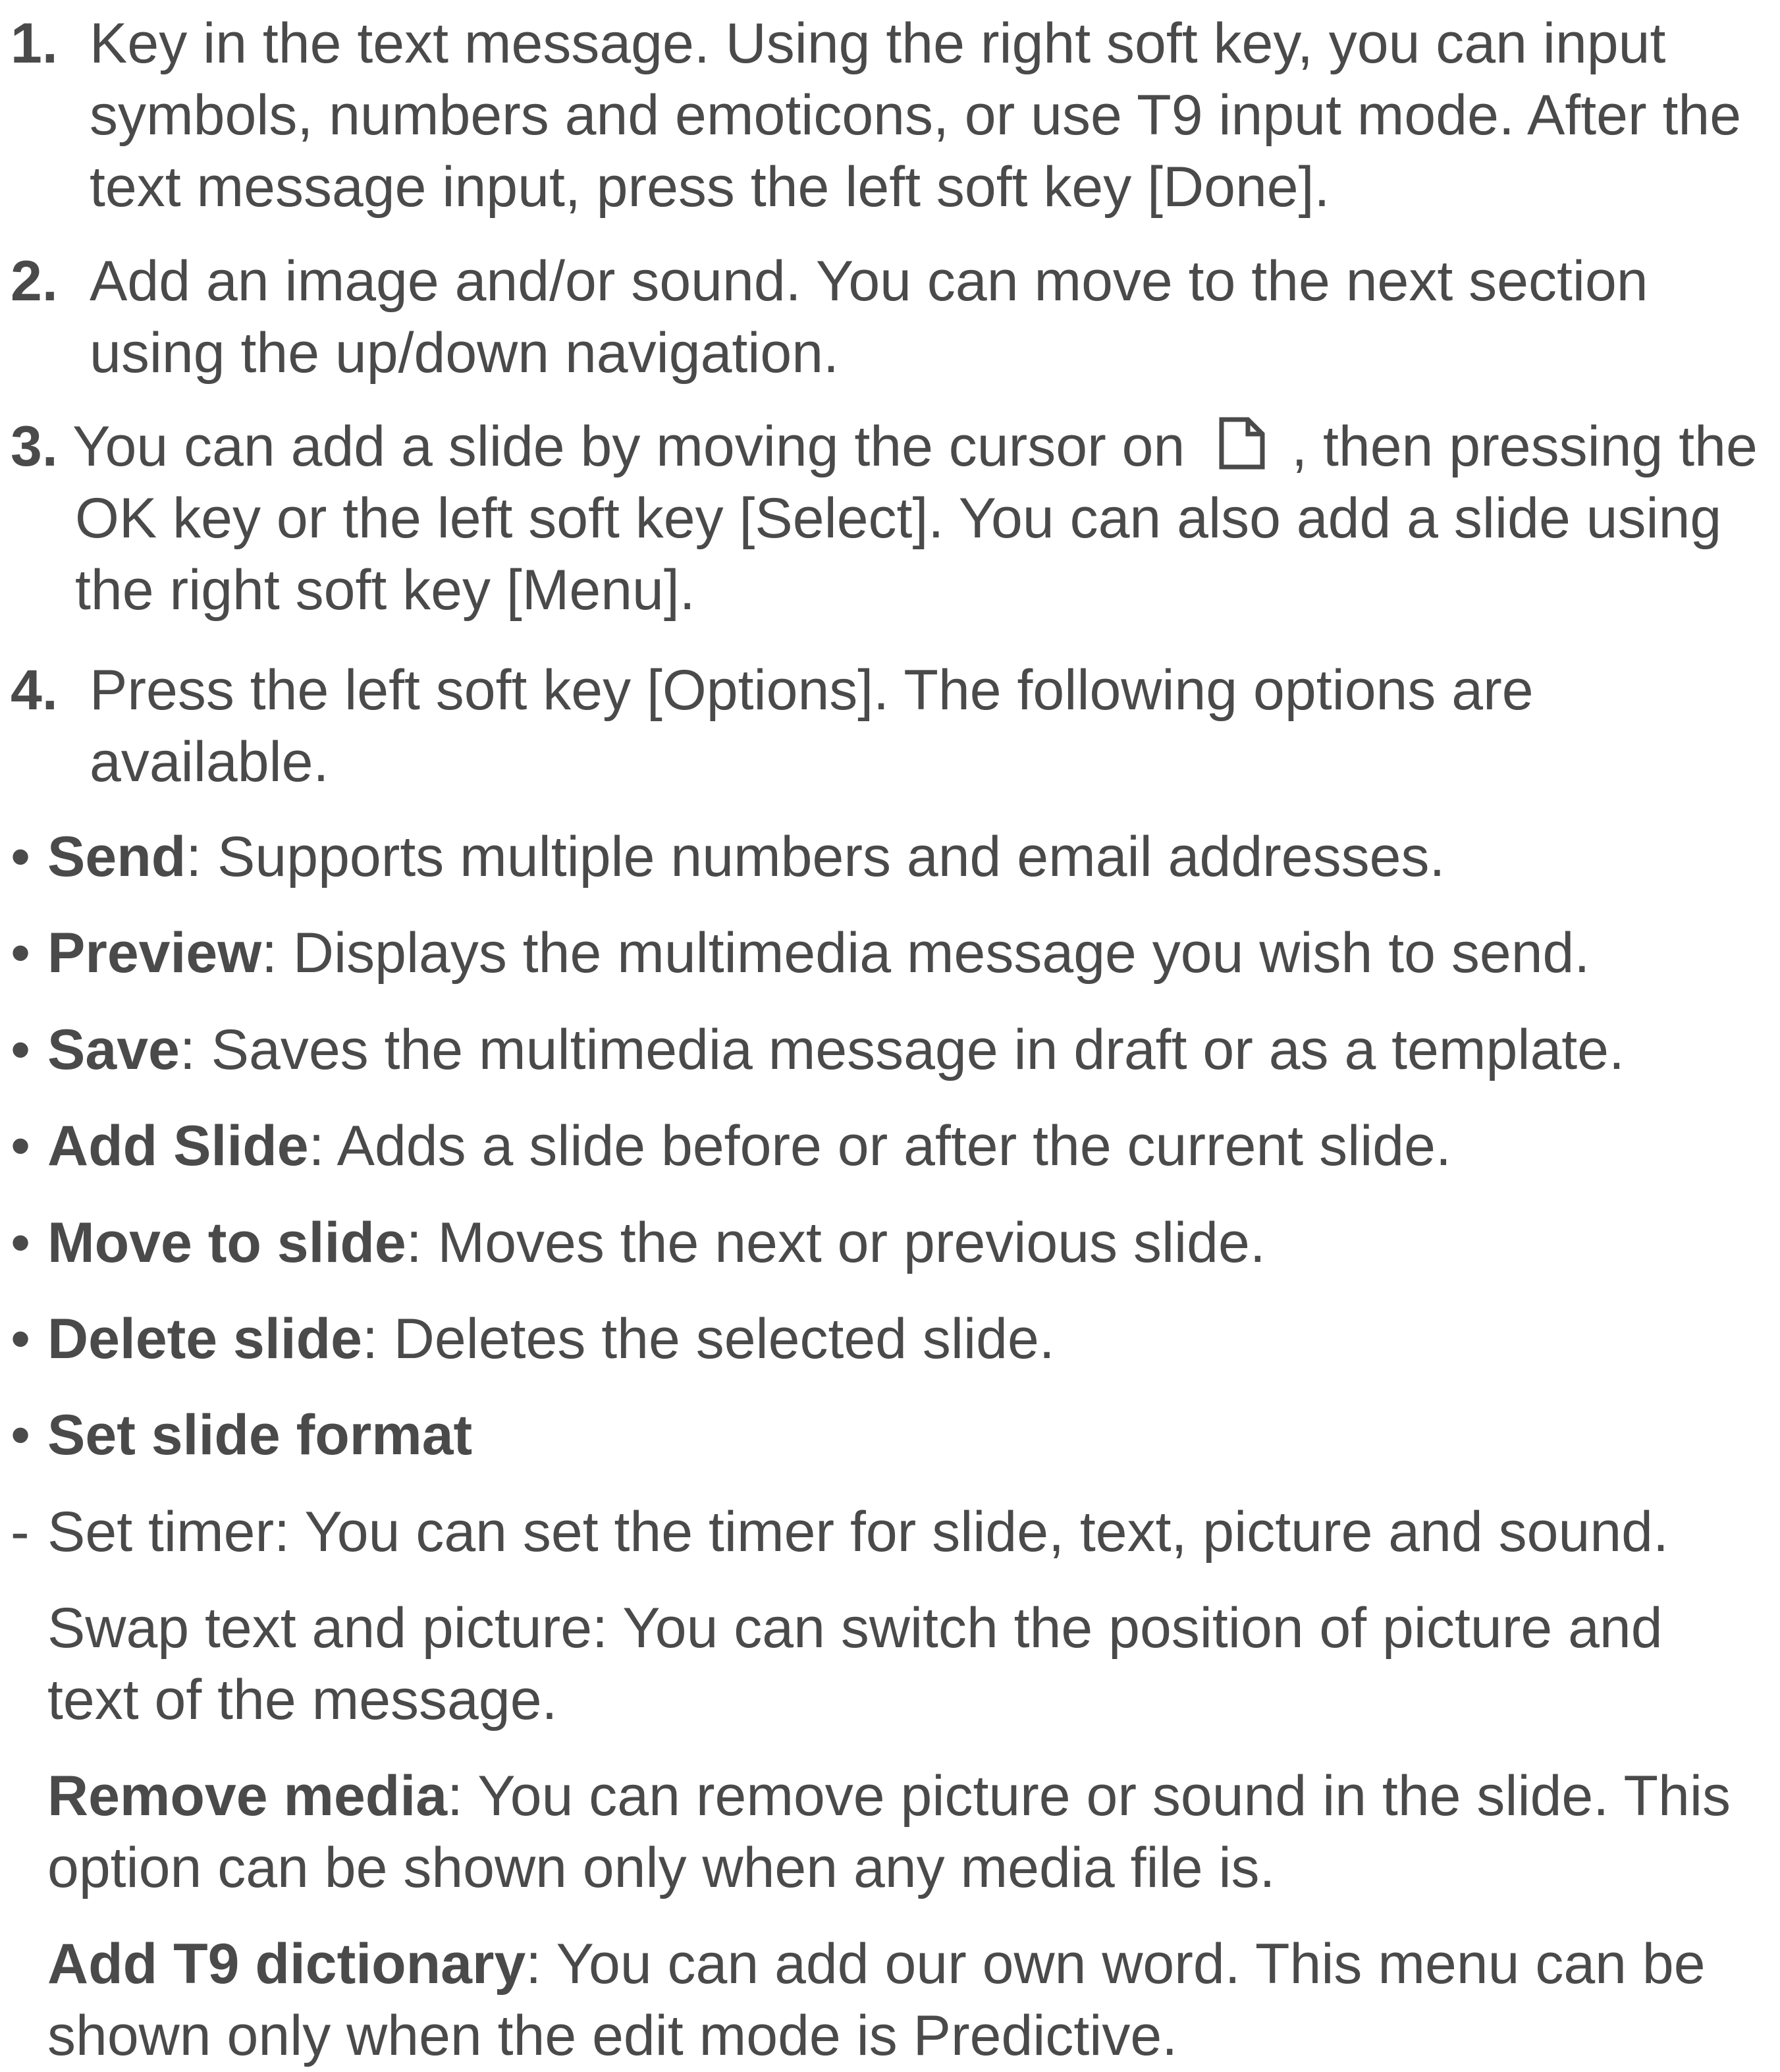 The width and height of the screenshot is (1780, 2072). What do you see at coordinates (154, 953) in the screenshot?
I see `option-term: Preview` at bounding box center [154, 953].